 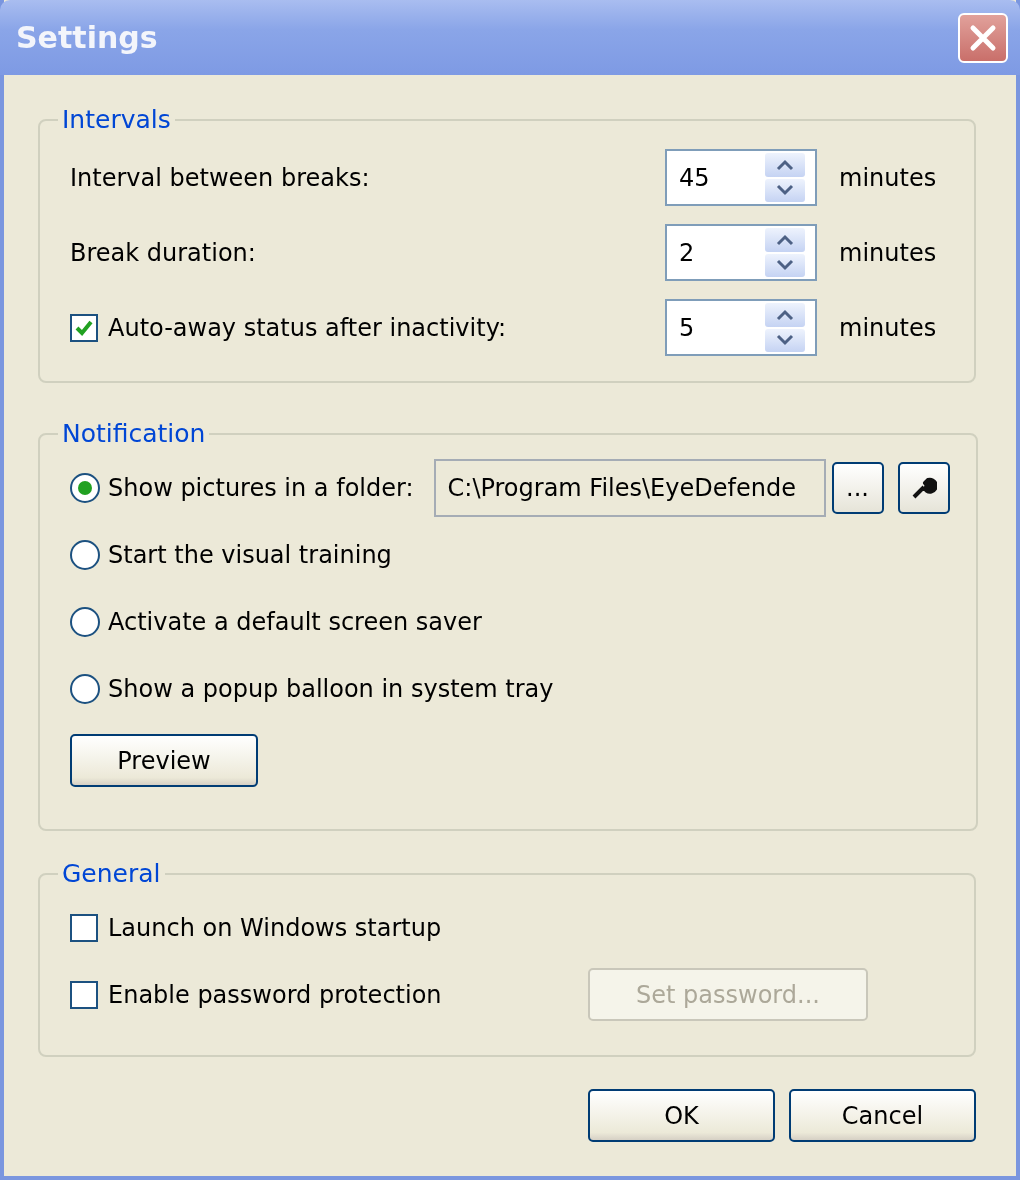 I want to click on group-title: Notification, so click(x=134, y=433).